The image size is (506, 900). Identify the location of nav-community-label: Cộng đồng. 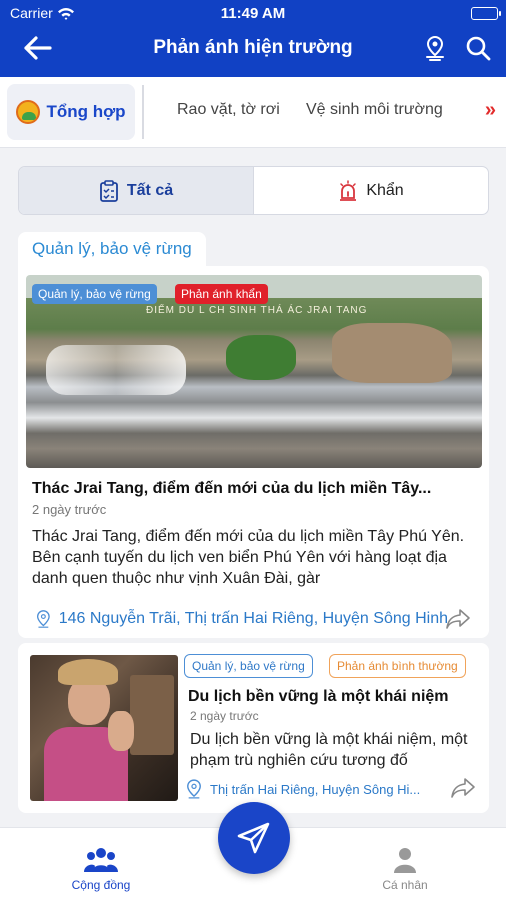
(101, 885).